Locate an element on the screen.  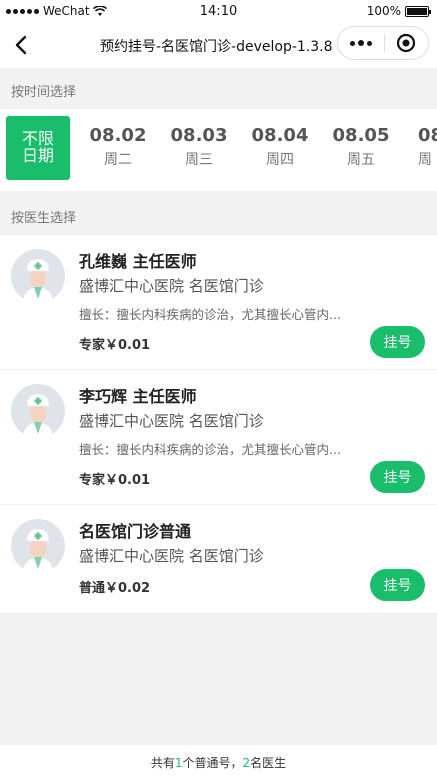
chevron-left-icon is located at coordinates (21, 45).